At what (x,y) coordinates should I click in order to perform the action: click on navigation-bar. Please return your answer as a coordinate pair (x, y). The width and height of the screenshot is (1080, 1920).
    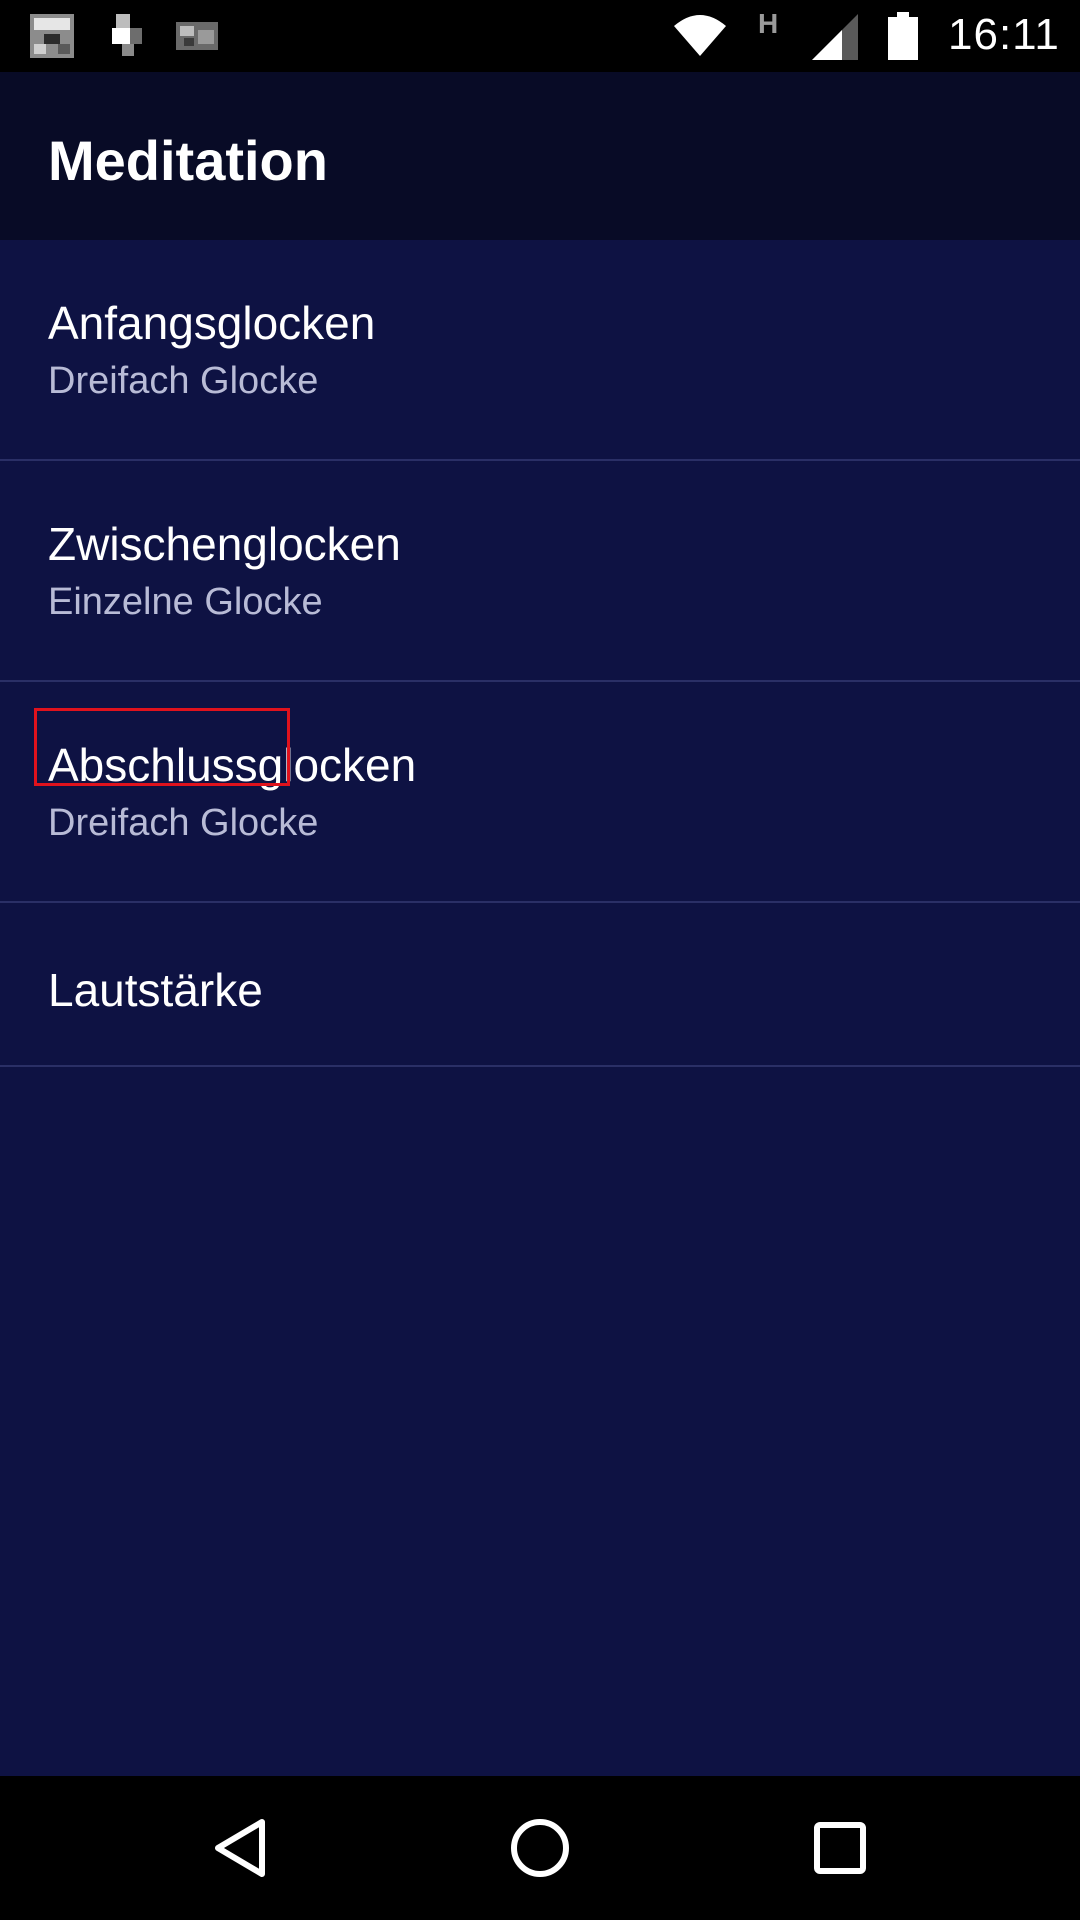
    Looking at the image, I should click on (540, 1848).